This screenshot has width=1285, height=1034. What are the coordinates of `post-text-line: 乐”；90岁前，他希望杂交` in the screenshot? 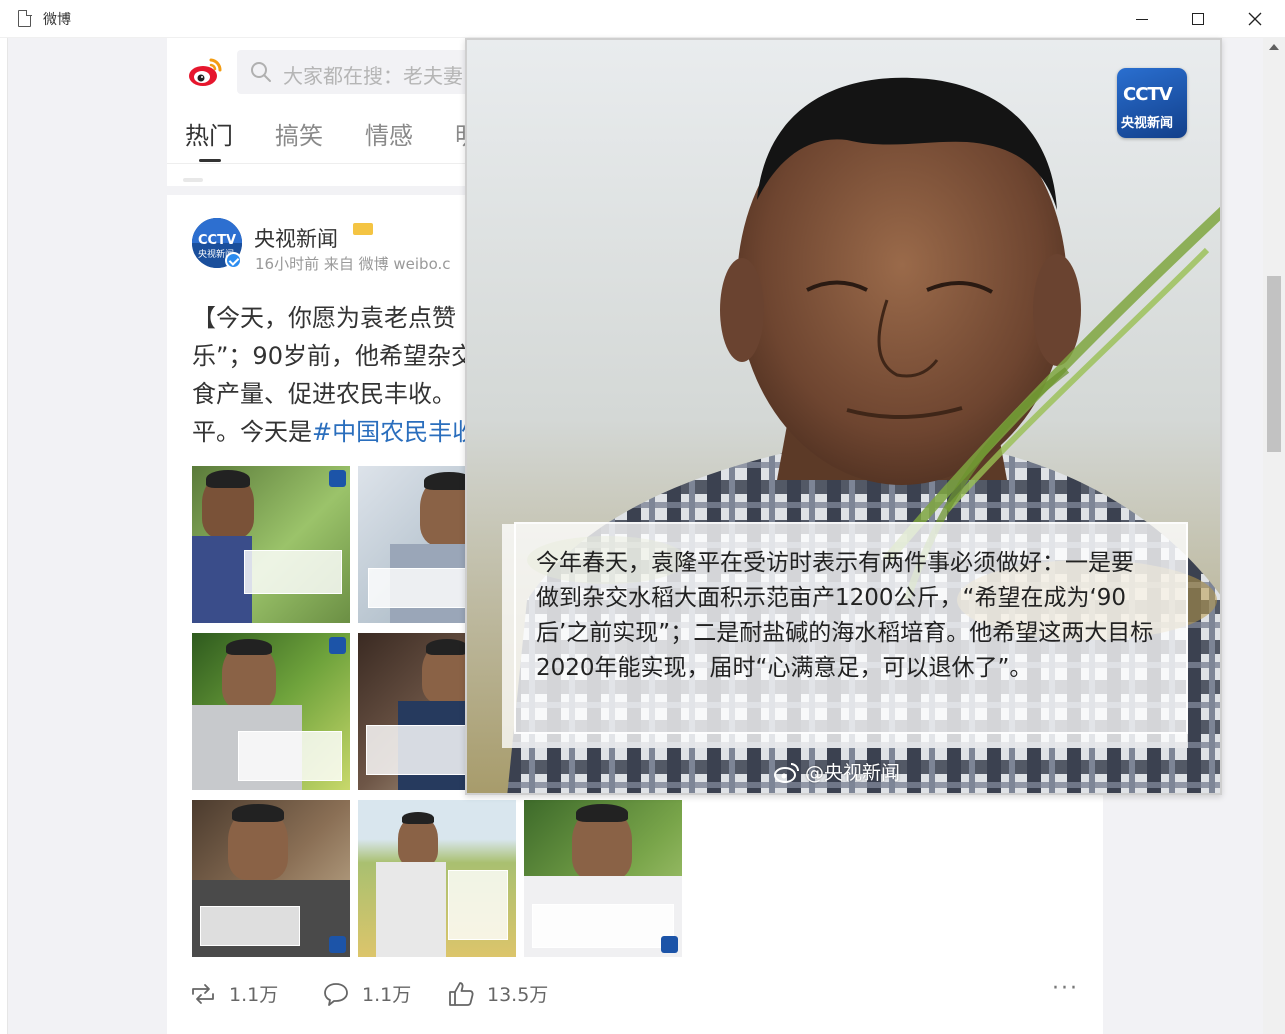 It's located at (333, 356).